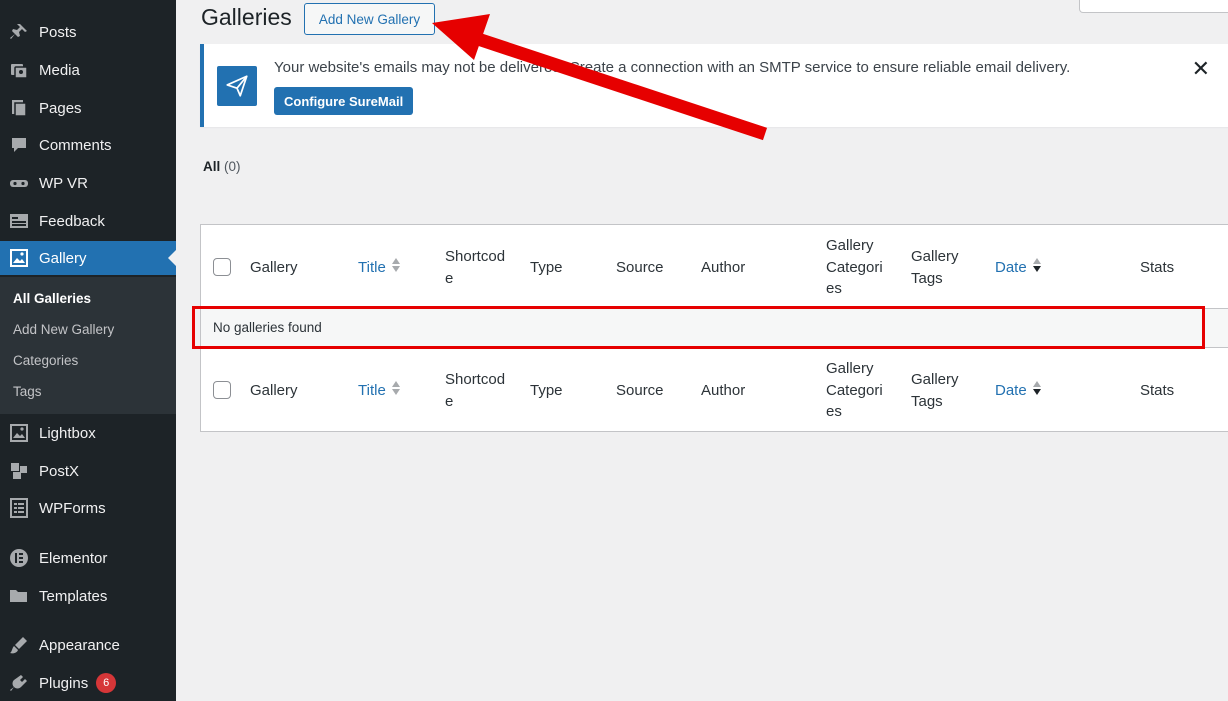  I want to click on submenu-item-add-new-gallery: Add New Gallery, so click(63, 329).